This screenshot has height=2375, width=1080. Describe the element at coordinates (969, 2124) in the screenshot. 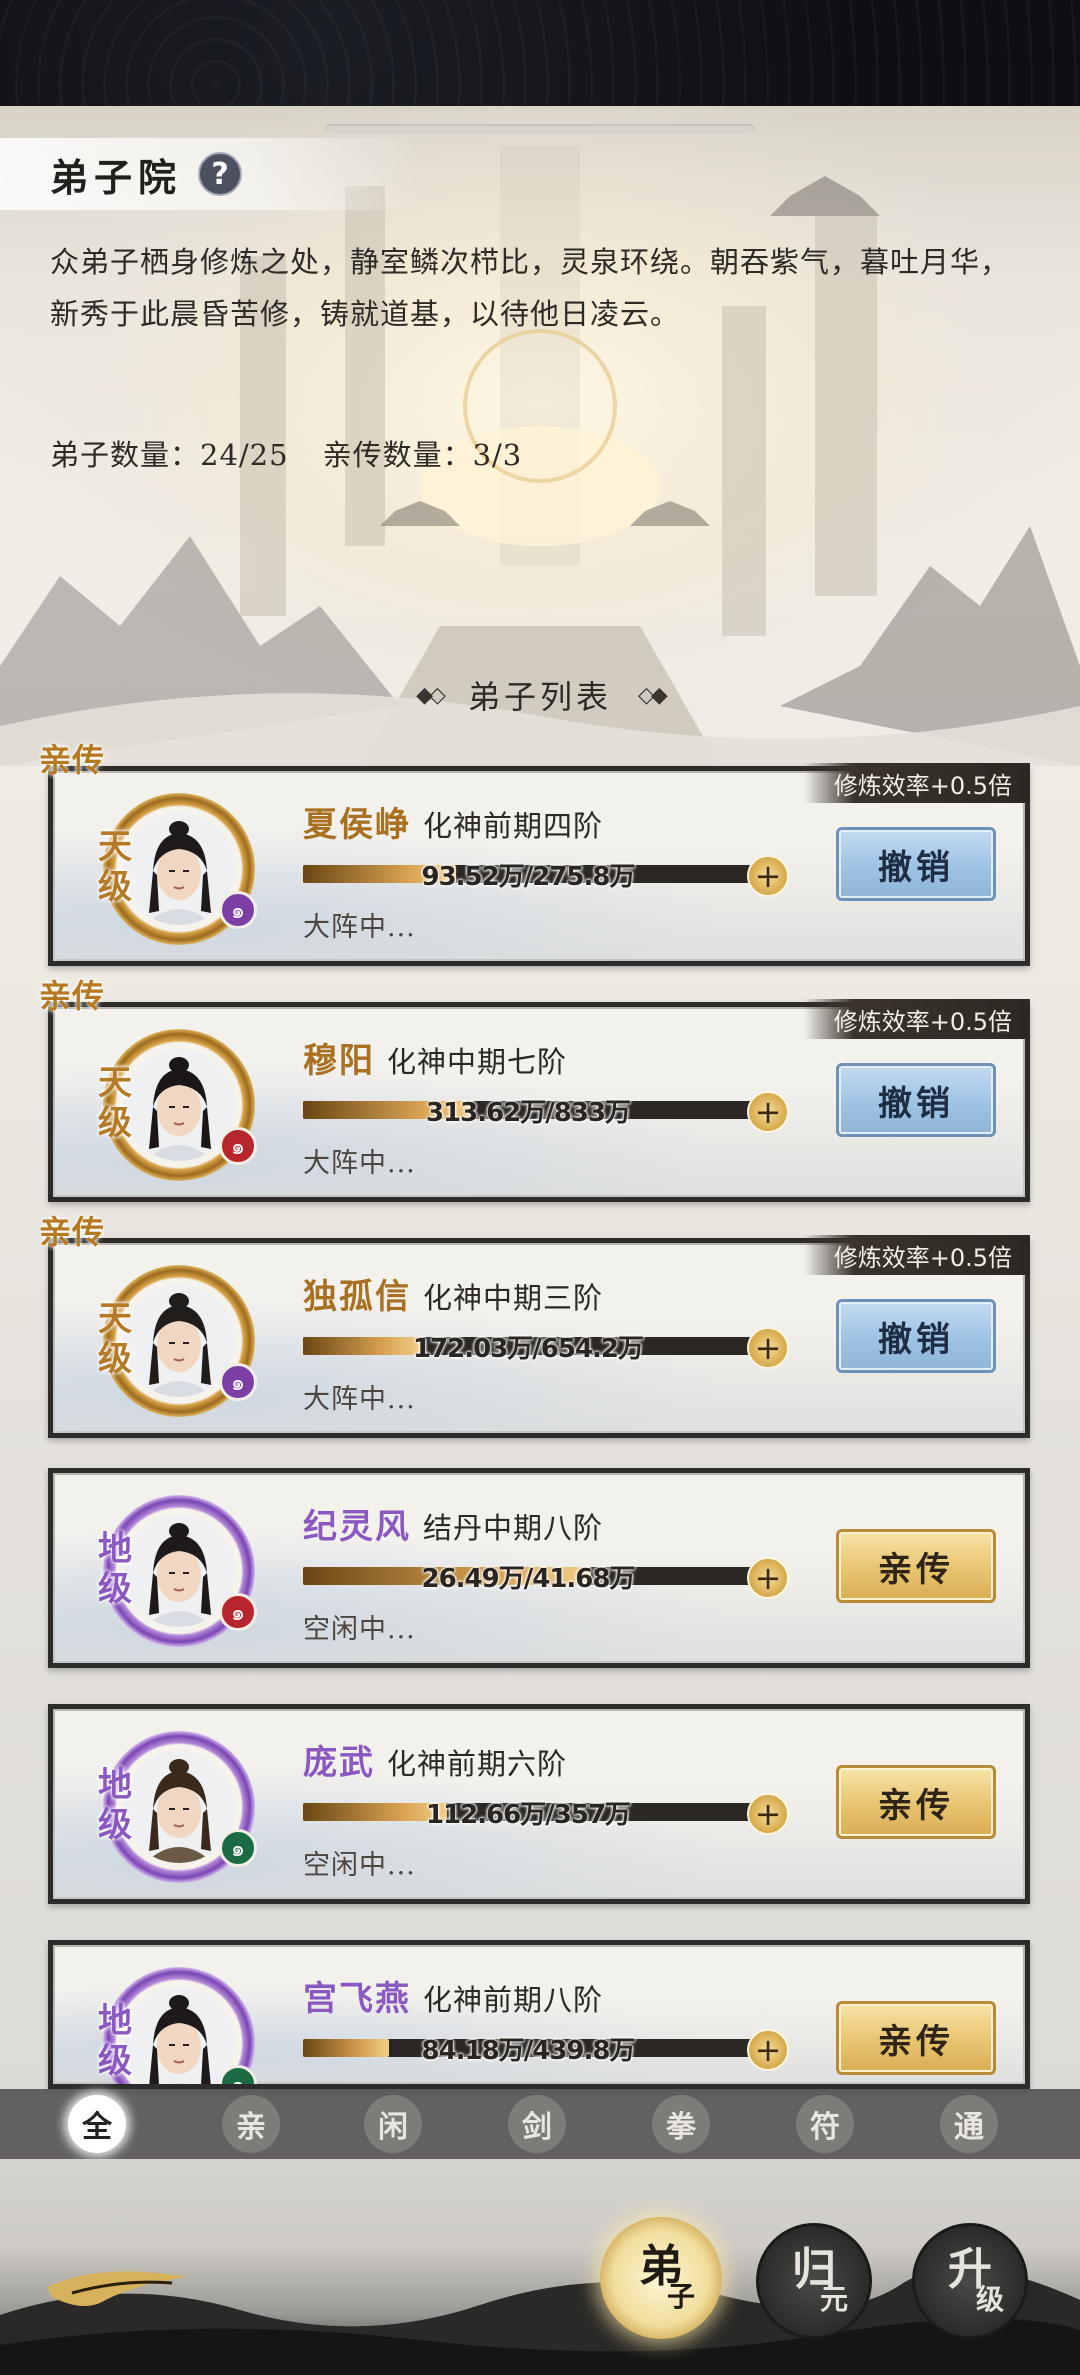

I see `filter-tab-6: 通` at that location.